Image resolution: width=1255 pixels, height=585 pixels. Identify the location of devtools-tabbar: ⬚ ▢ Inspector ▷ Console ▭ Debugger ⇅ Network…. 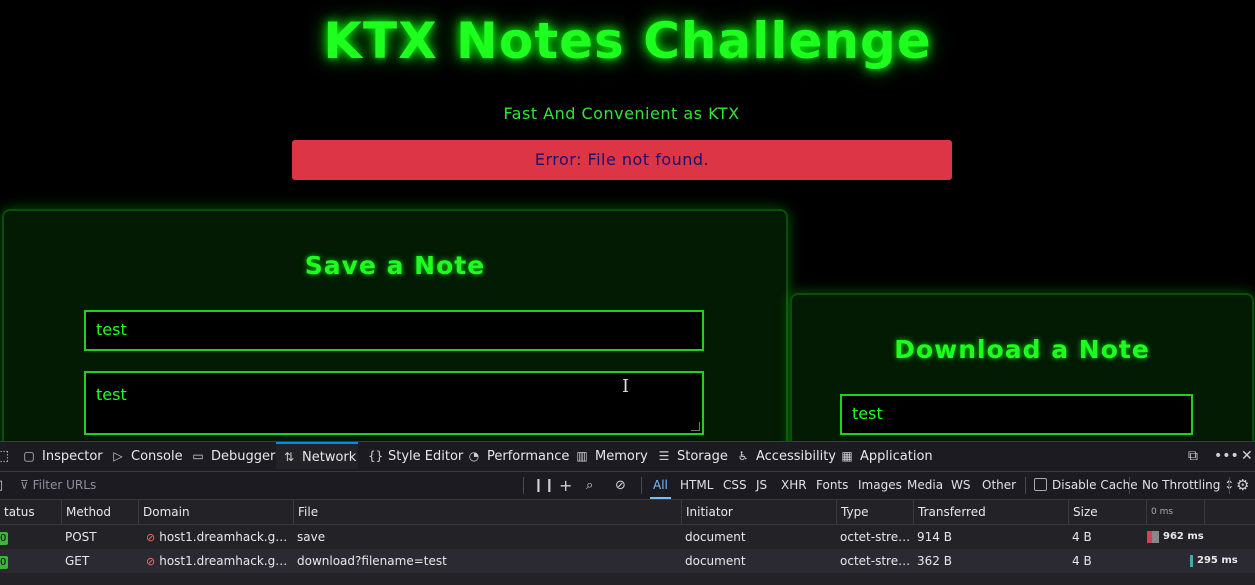
(627, 456).